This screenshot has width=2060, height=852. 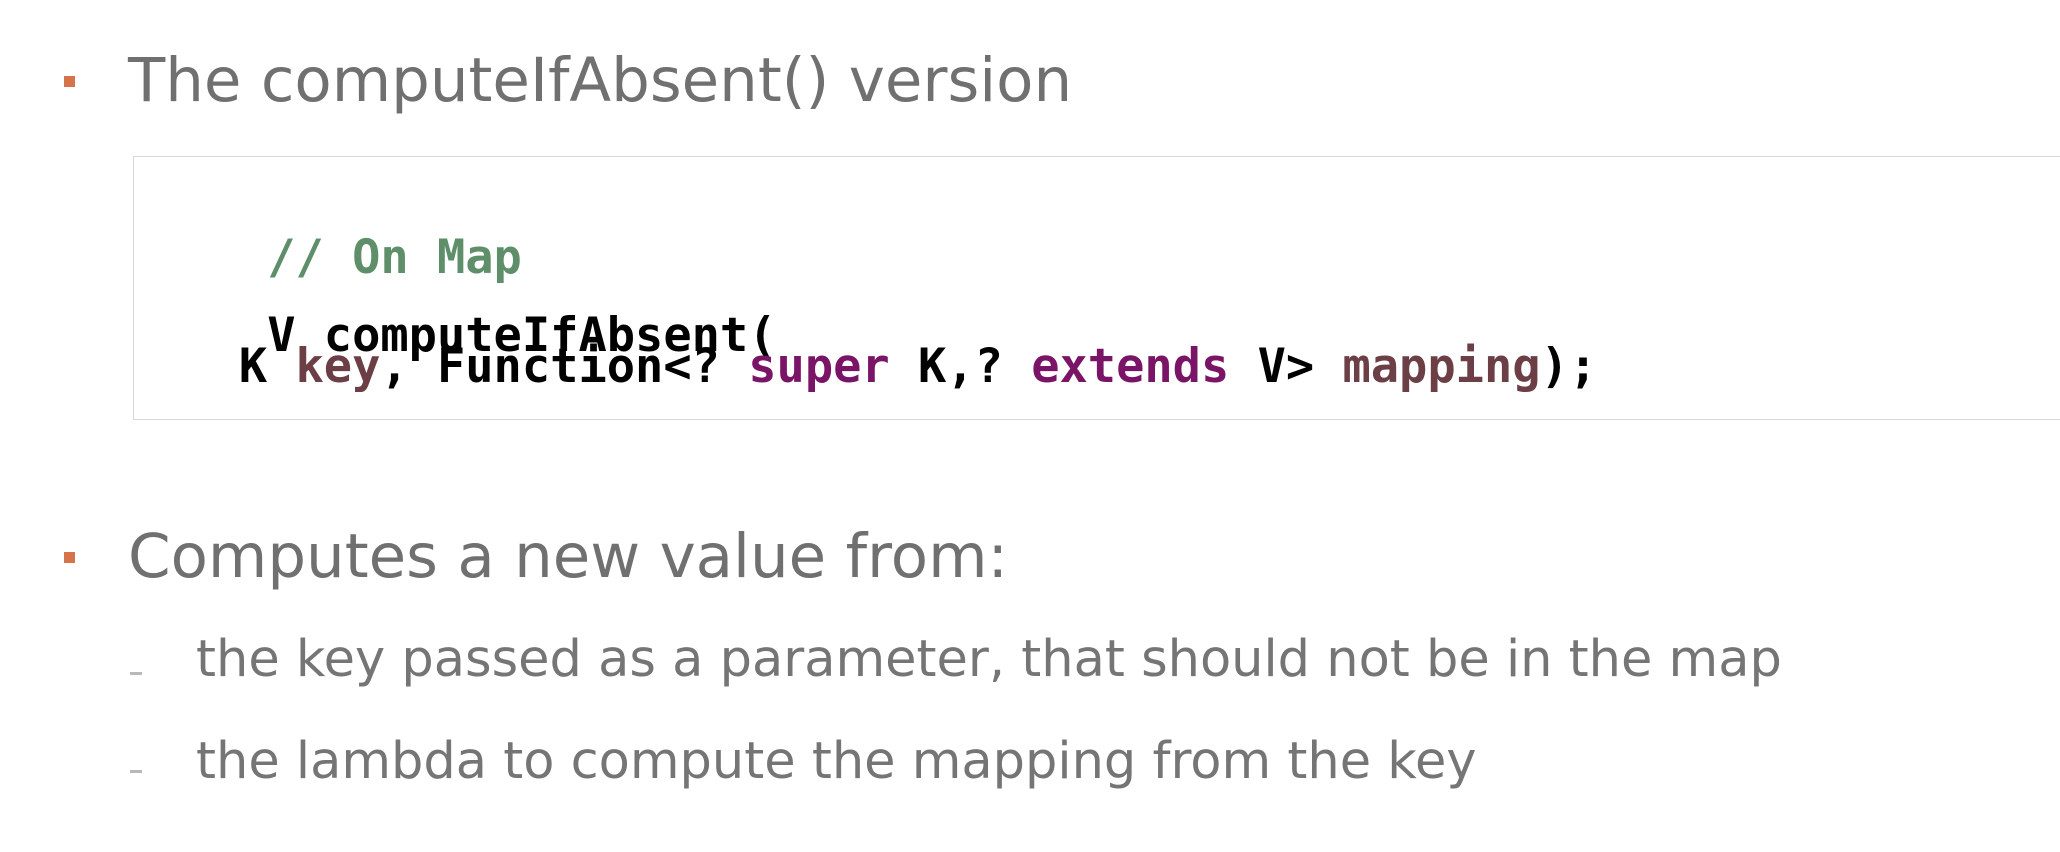 I want to click on heading-computes-new-value: Computes a new value from:, so click(x=568, y=556).